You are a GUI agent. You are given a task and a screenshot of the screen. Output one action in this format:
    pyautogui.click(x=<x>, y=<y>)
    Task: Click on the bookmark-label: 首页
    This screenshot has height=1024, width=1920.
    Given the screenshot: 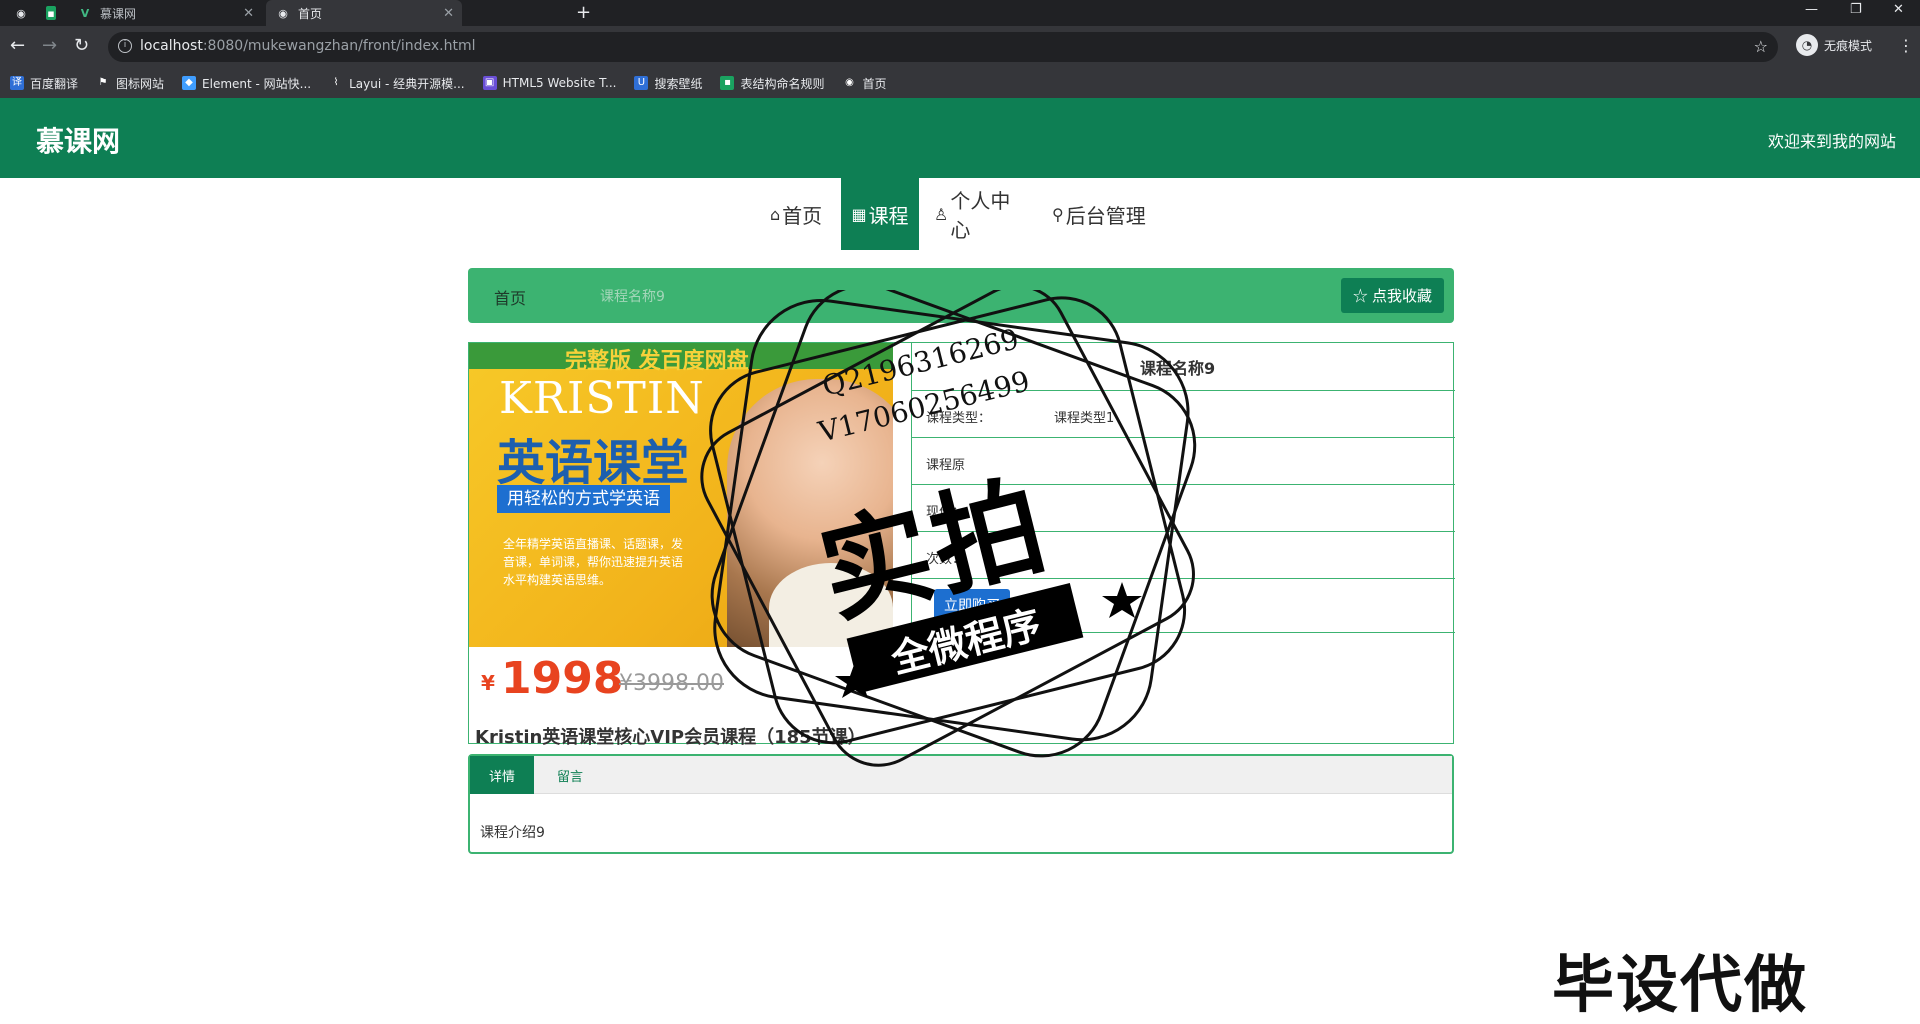 What is the action you would take?
    pyautogui.click(x=874, y=83)
    